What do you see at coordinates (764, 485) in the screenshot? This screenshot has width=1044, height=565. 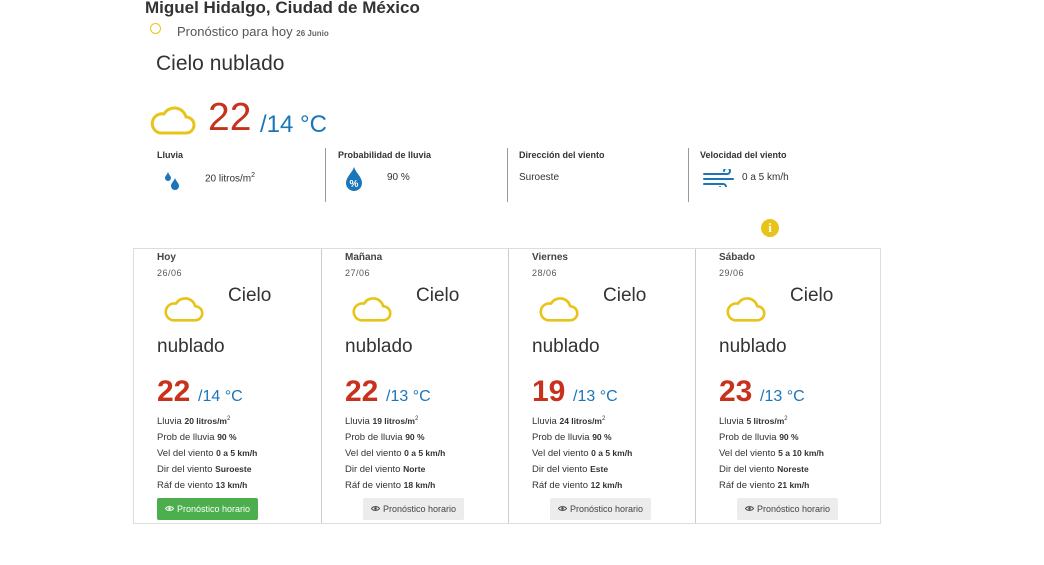 I see `card-row-raf: Ráf de viento 21 km/h` at bounding box center [764, 485].